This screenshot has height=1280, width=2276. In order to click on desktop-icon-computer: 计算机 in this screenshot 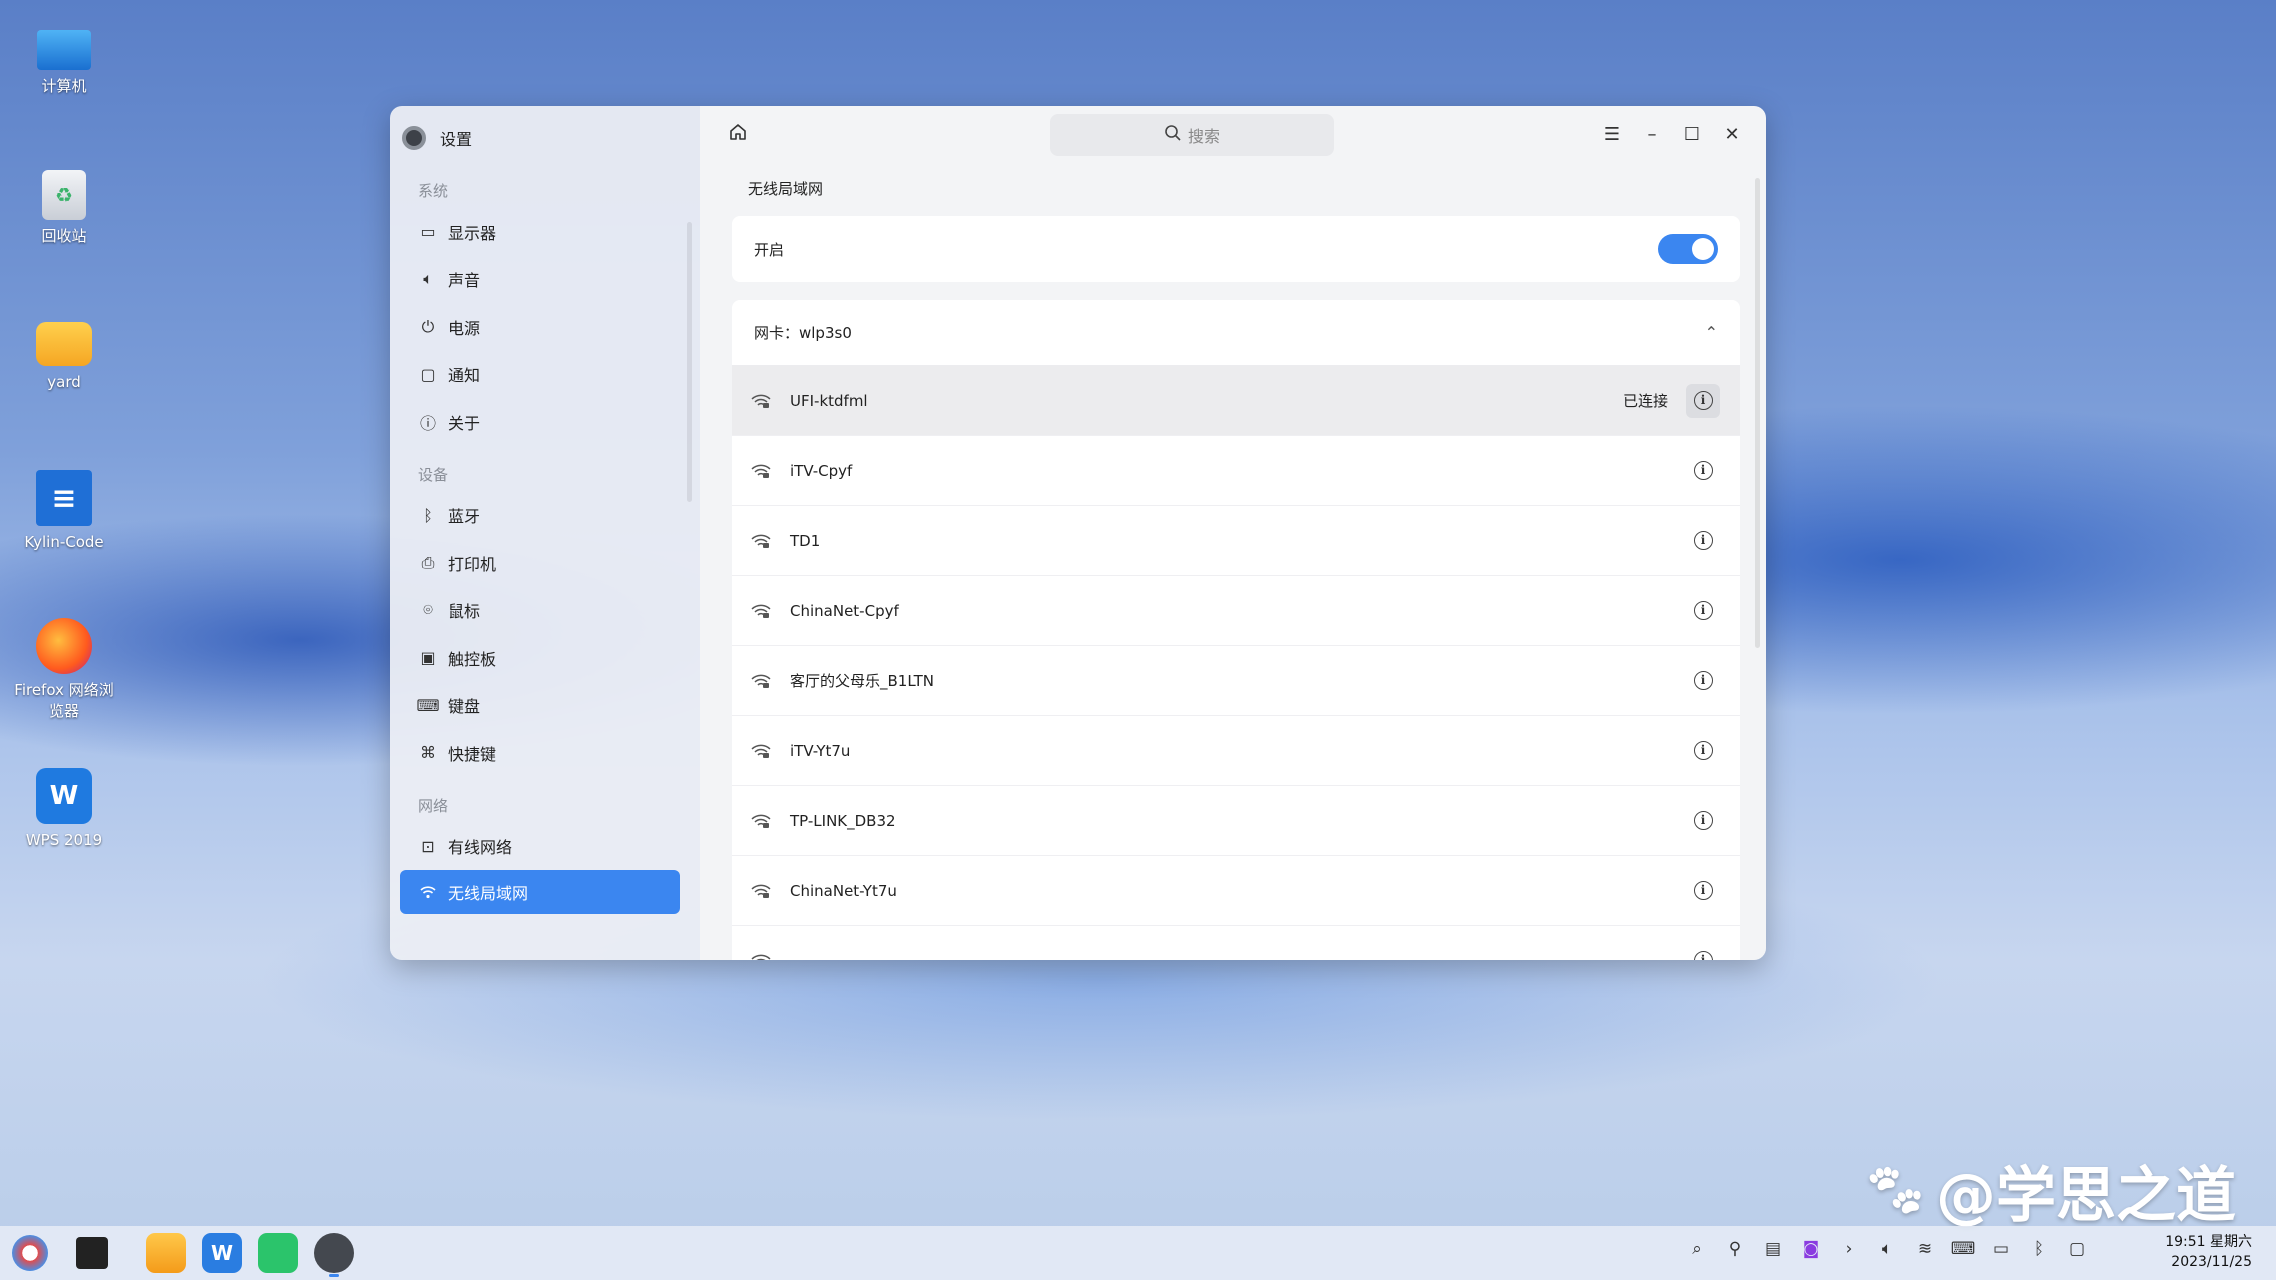, I will do `click(64, 60)`.